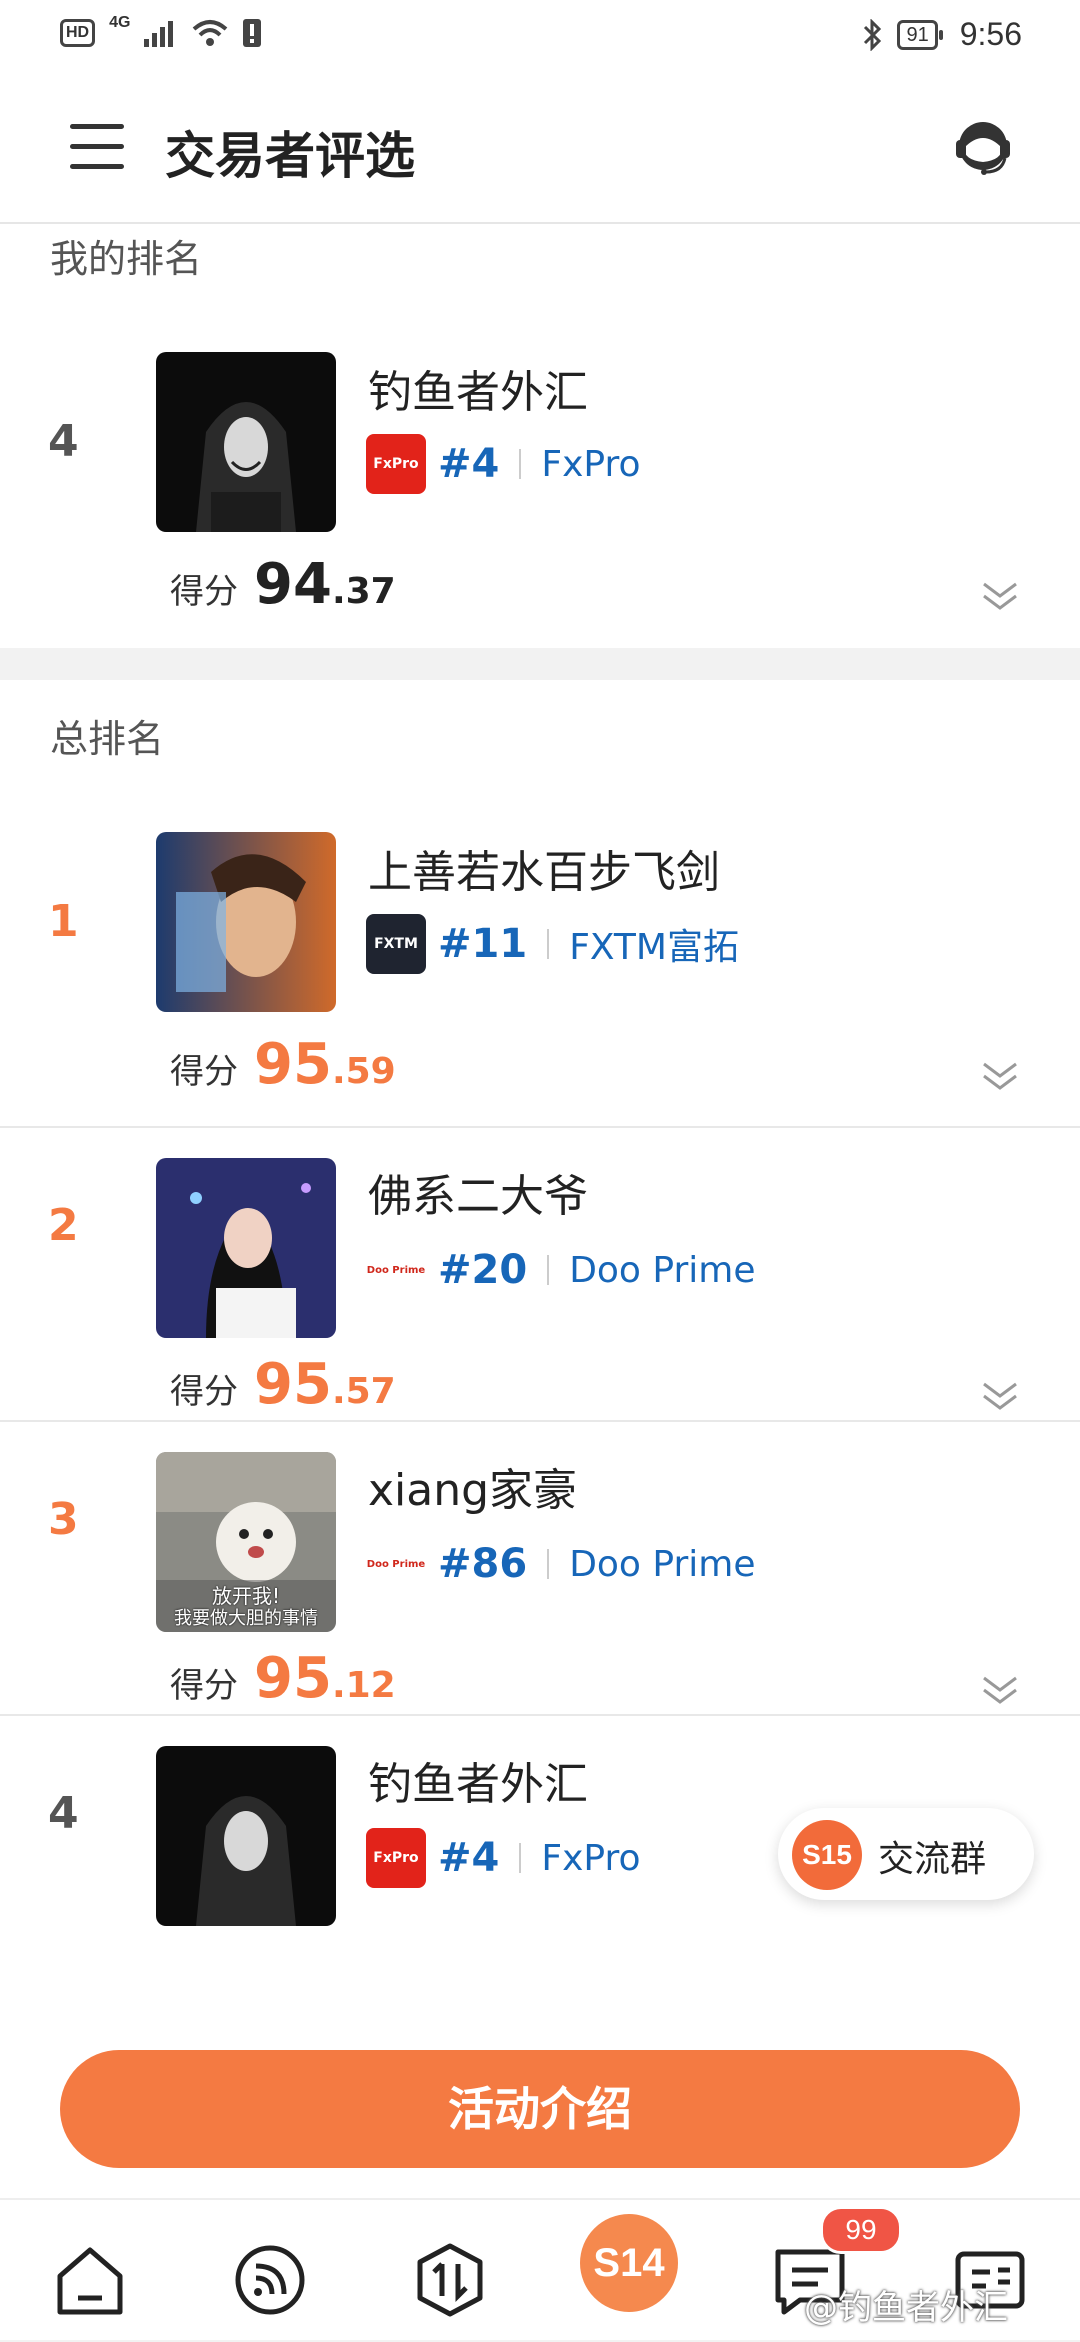 This screenshot has width=1080, height=2342. Describe the element at coordinates (120, 22) in the screenshot. I see `network-indicator: 4G` at that location.